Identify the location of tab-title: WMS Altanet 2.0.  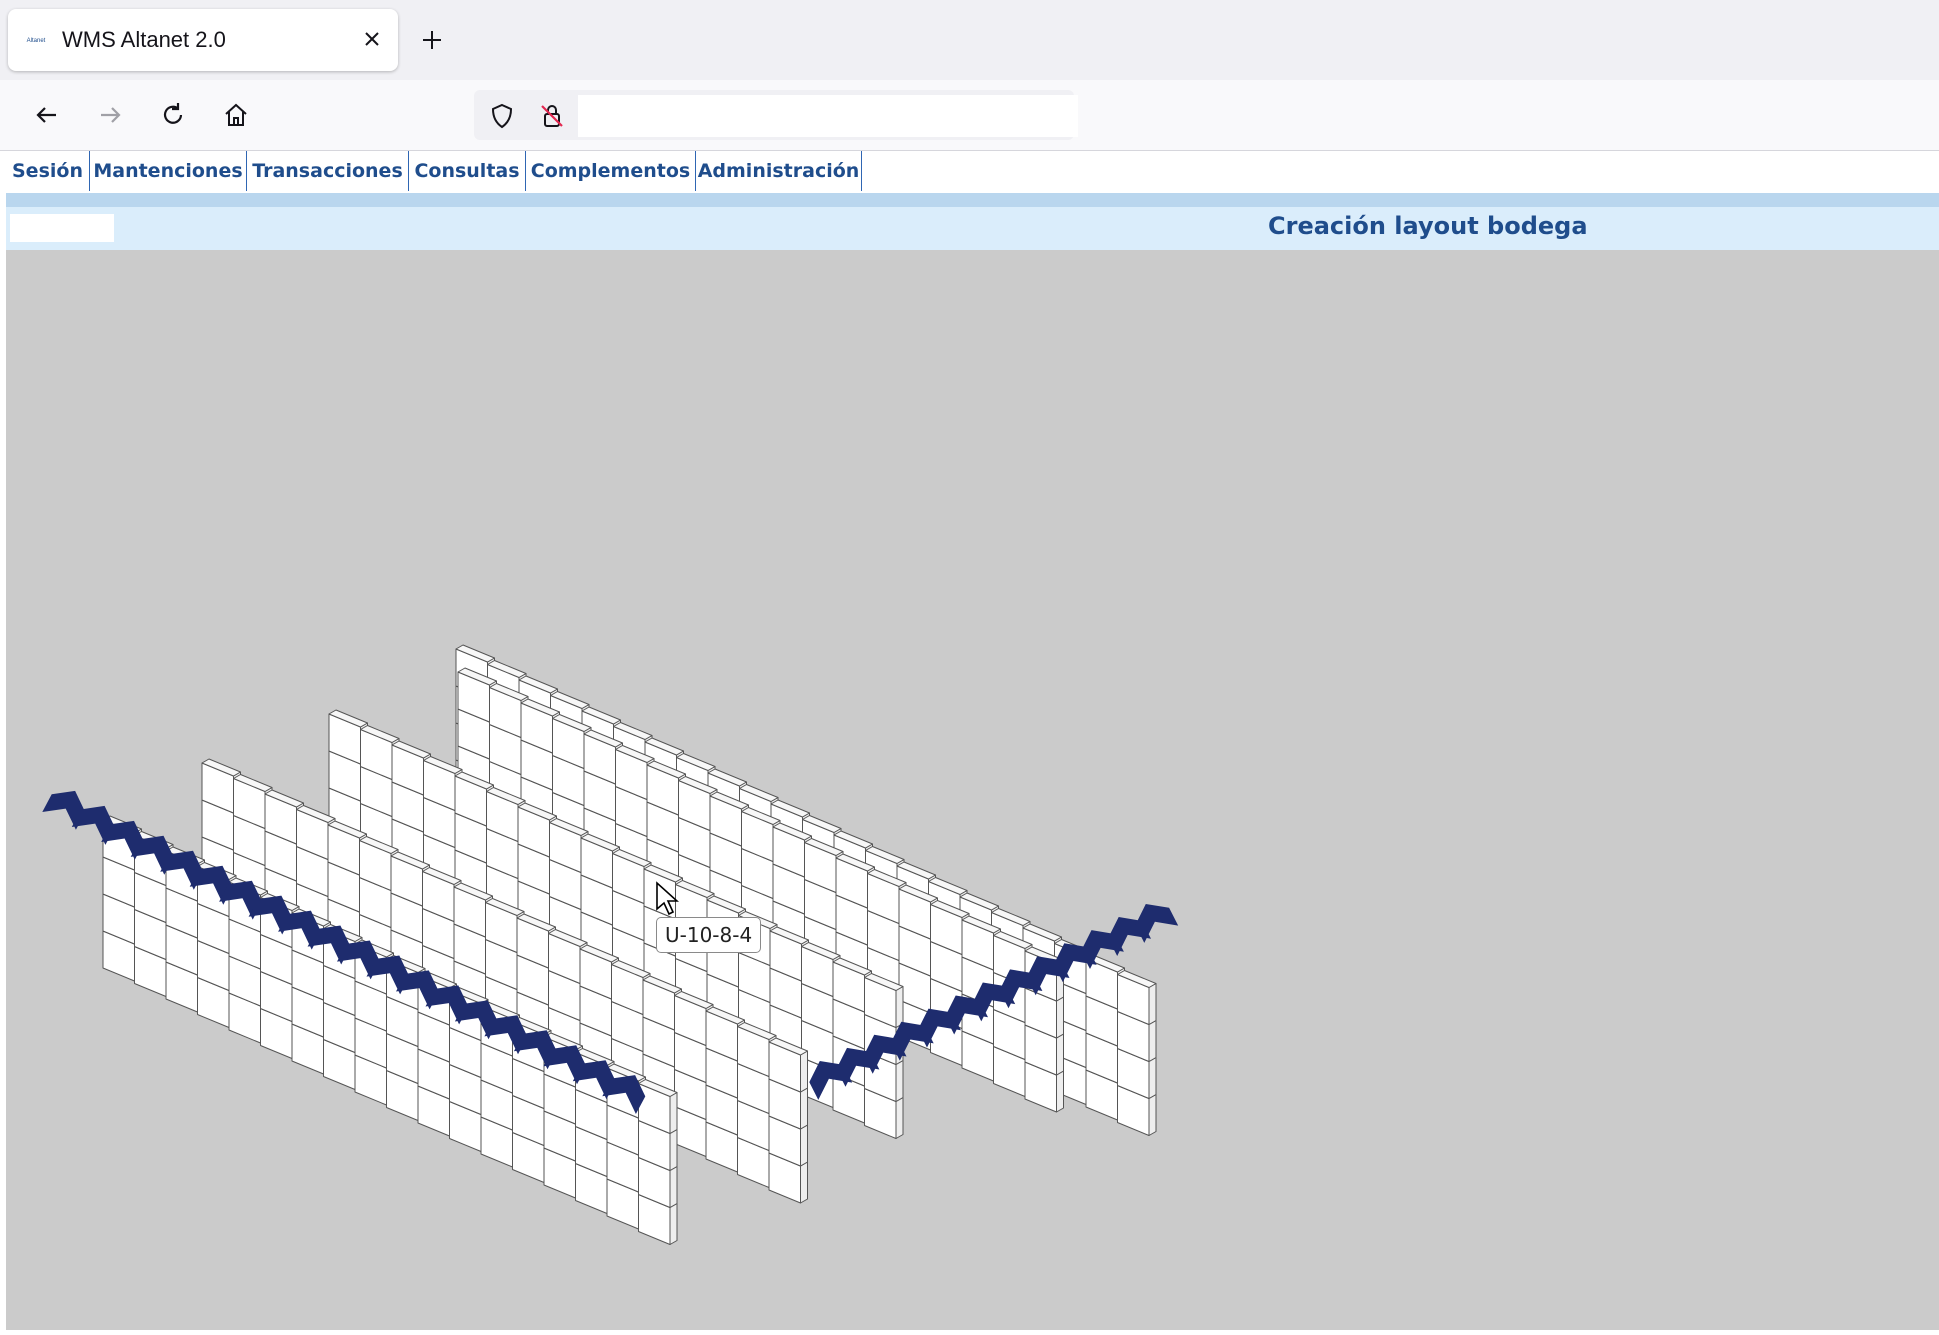
(144, 39).